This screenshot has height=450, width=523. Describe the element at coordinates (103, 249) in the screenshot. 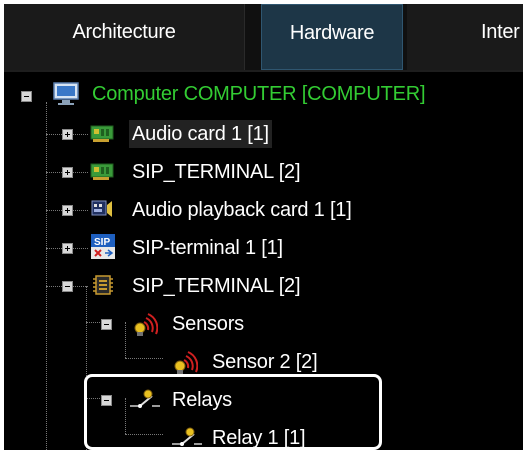

I see `sip-terminal-icon: SIP` at that location.